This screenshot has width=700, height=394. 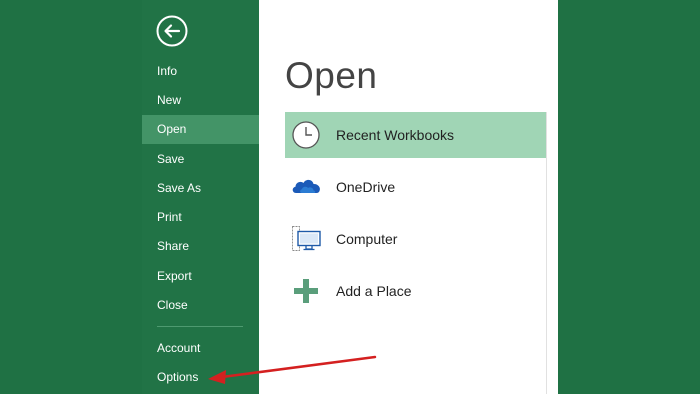 I want to click on cloud-icon, so click(x=306, y=186).